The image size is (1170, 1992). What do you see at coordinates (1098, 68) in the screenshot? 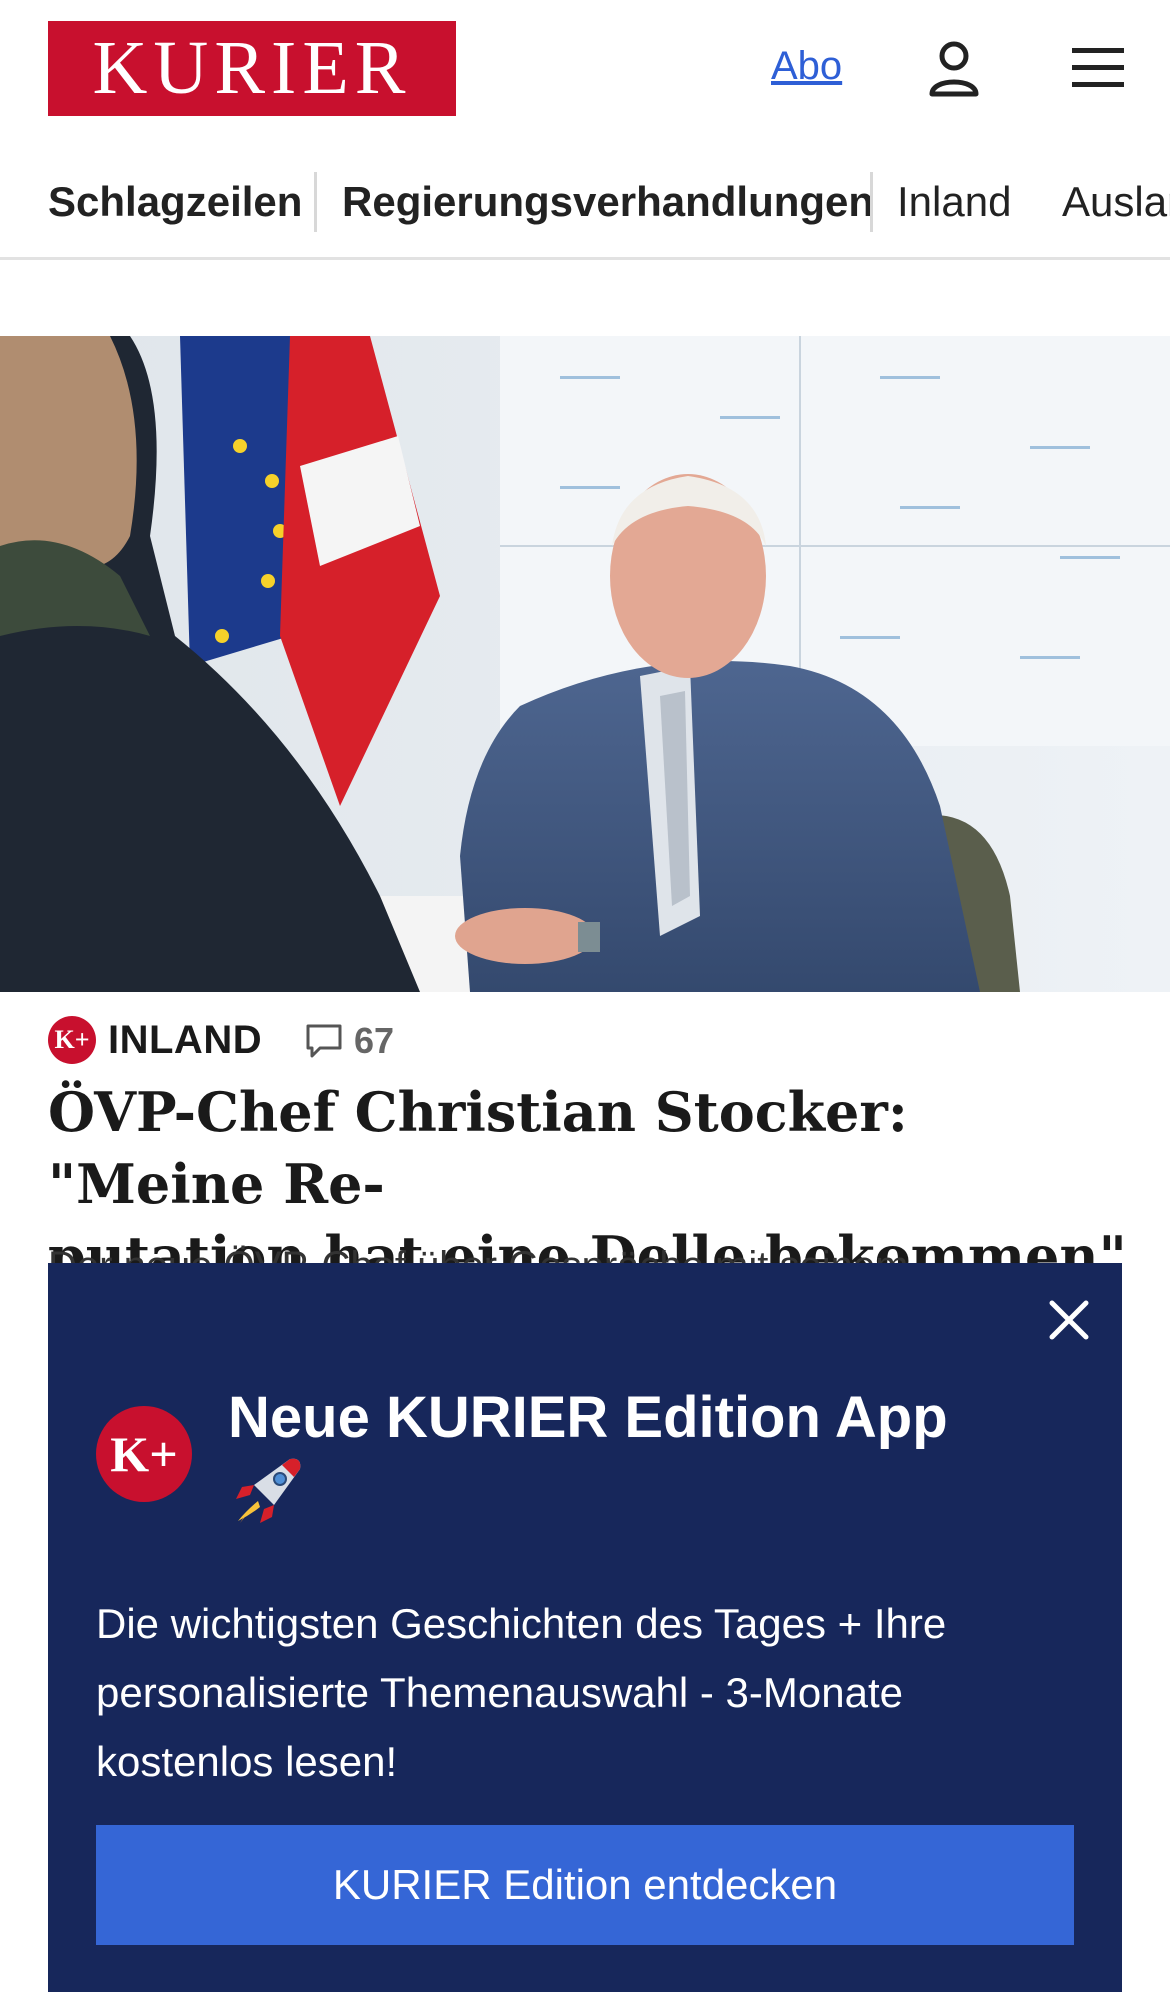
I see `hamburger-menu-icon` at bounding box center [1098, 68].